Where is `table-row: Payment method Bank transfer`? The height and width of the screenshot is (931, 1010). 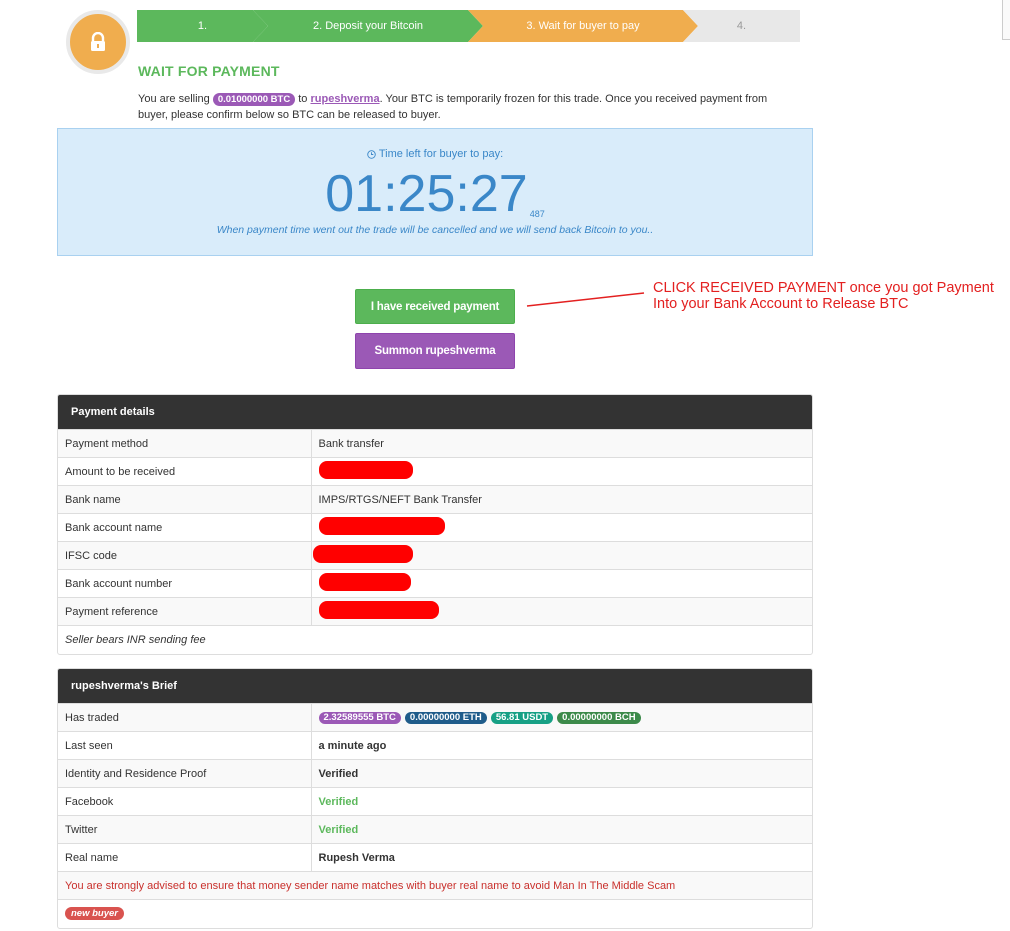 table-row: Payment method Bank transfer is located at coordinates (435, 443).